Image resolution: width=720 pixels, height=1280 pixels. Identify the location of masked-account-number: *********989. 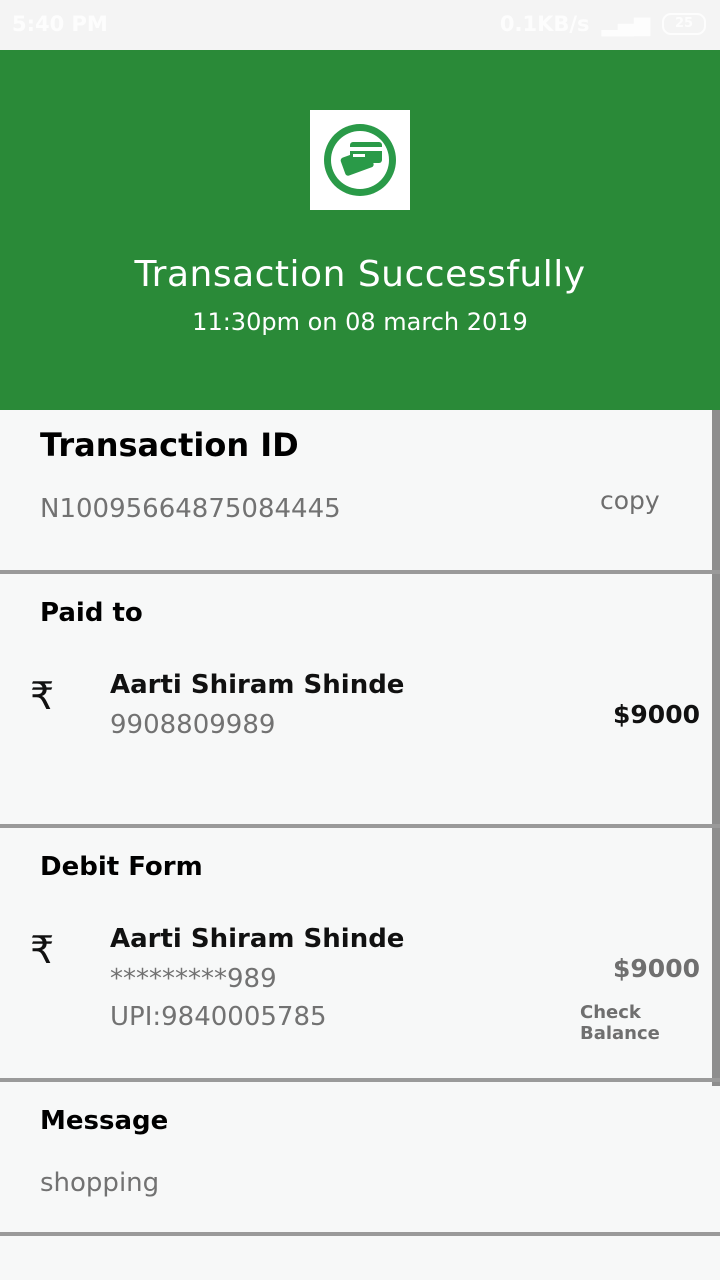
(193, 979).